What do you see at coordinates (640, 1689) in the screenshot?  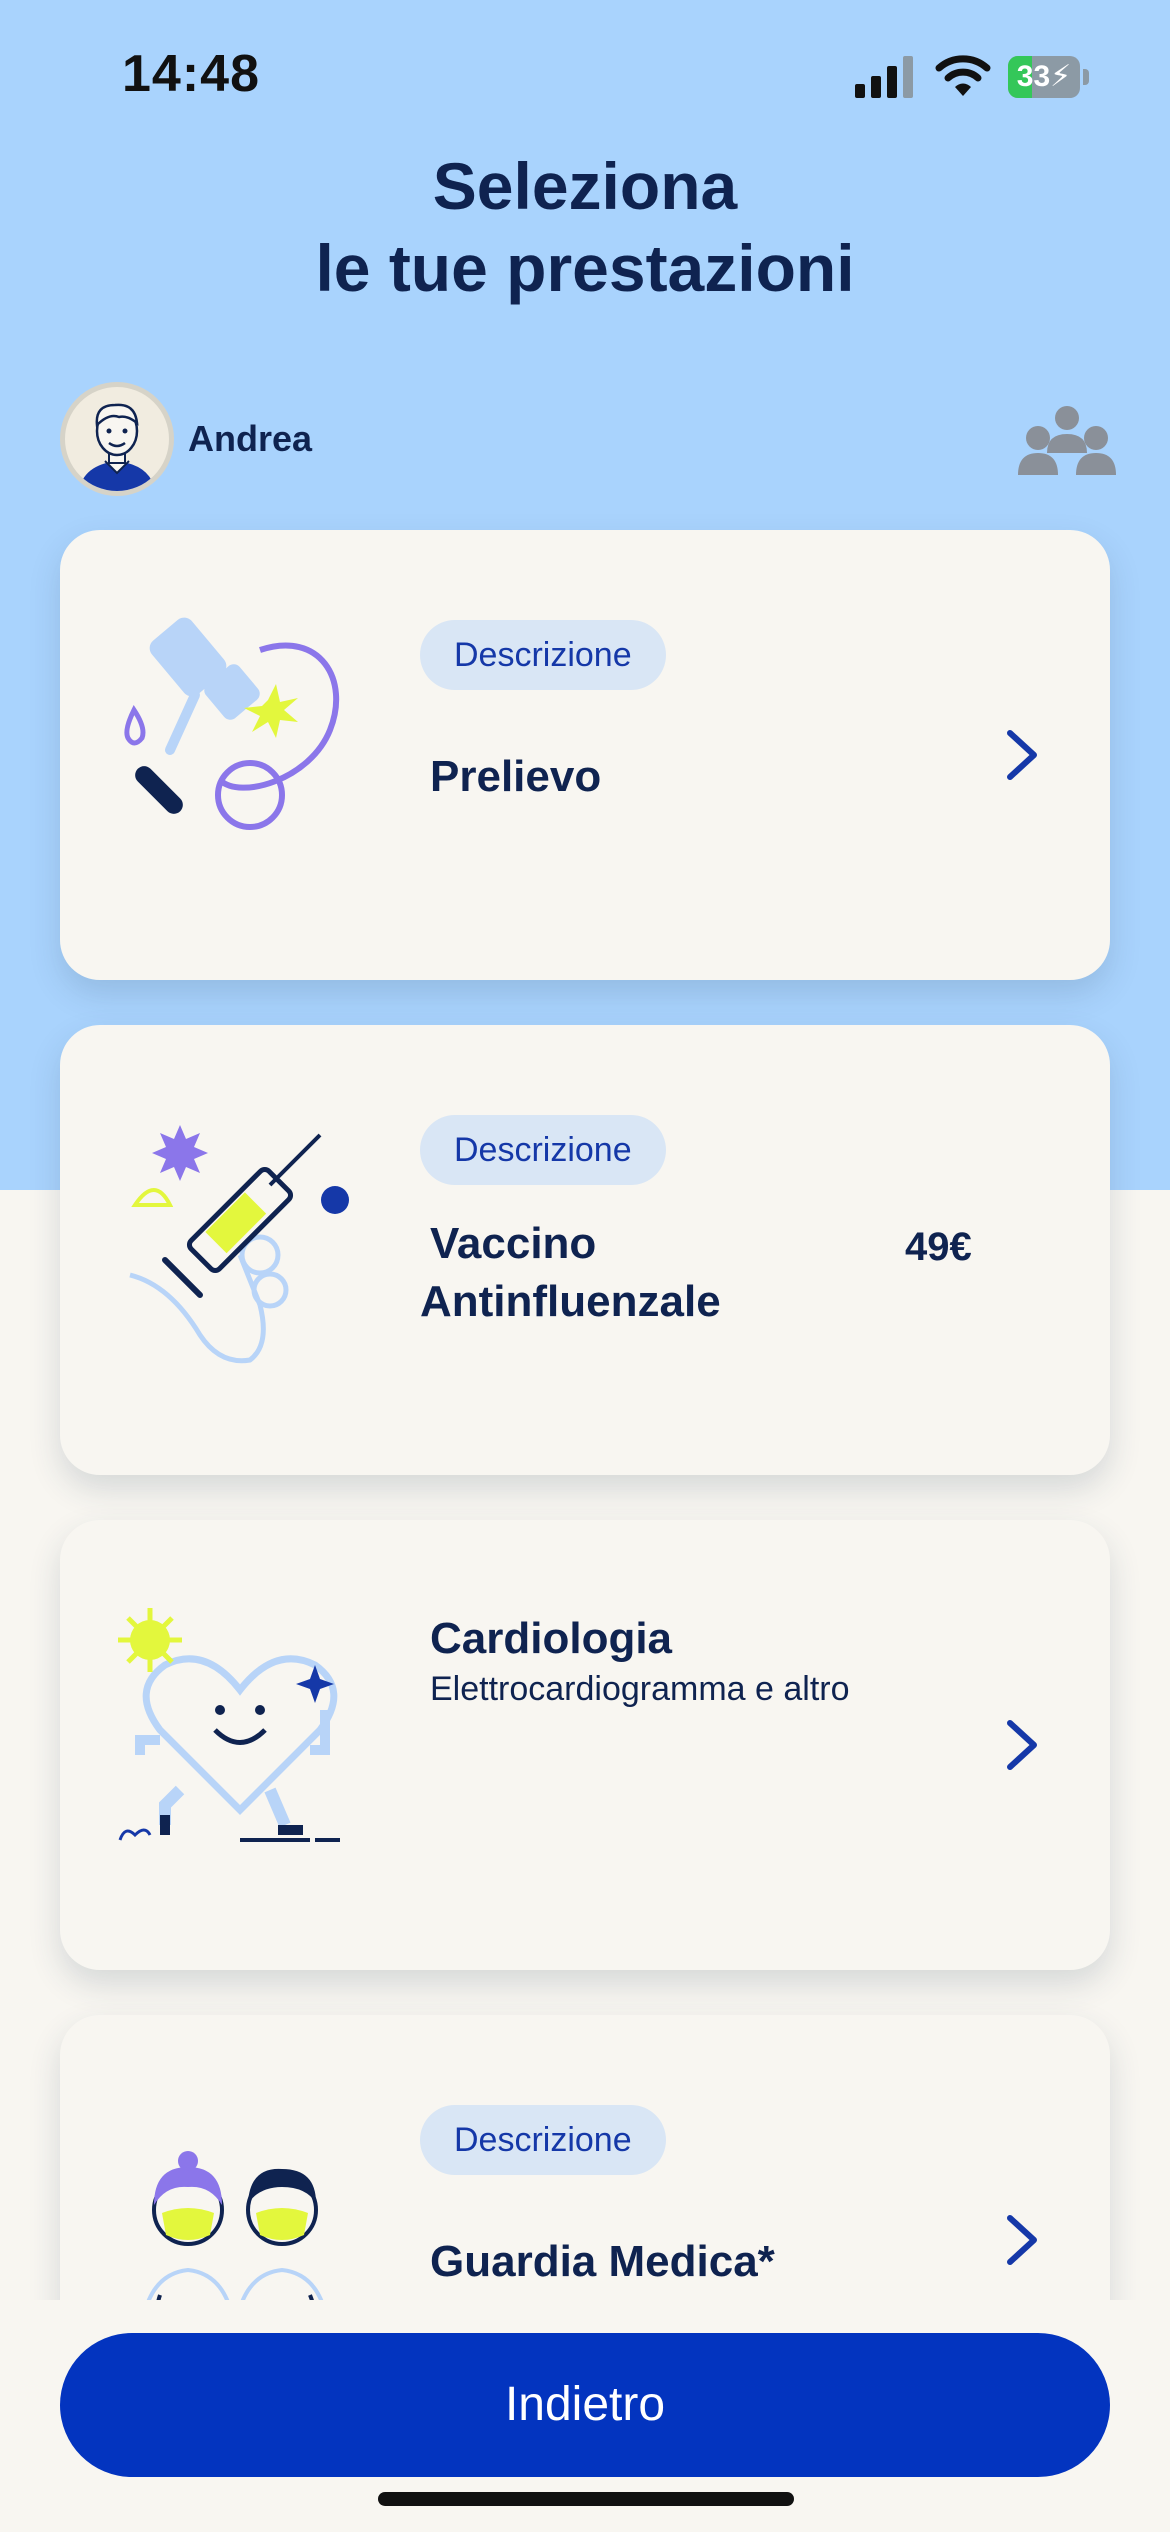 I see `service-subtitle: Elettrocardiogramma e altro` at bounding box center [640, 1689].